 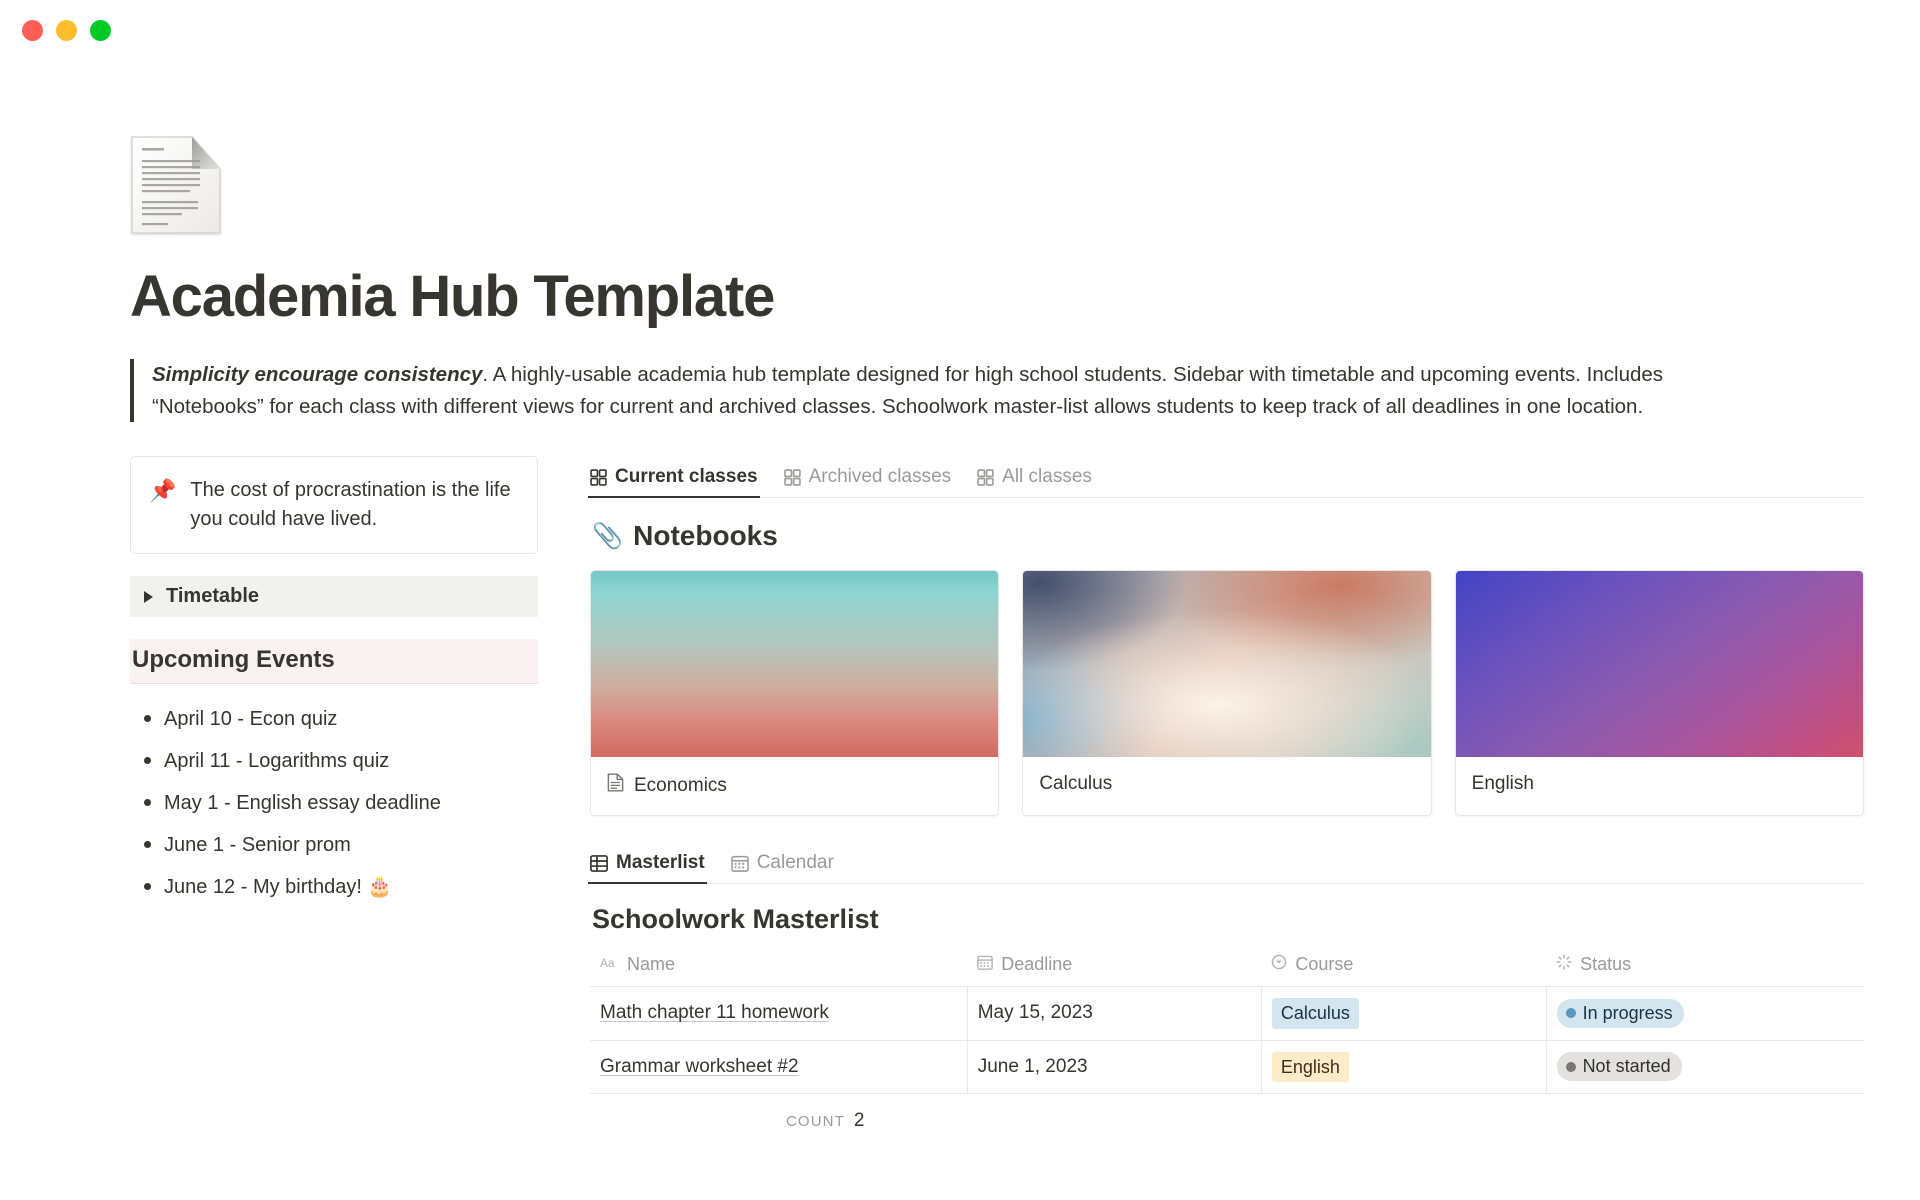 I want to click on minimize-button, so click(x=66, y=30).